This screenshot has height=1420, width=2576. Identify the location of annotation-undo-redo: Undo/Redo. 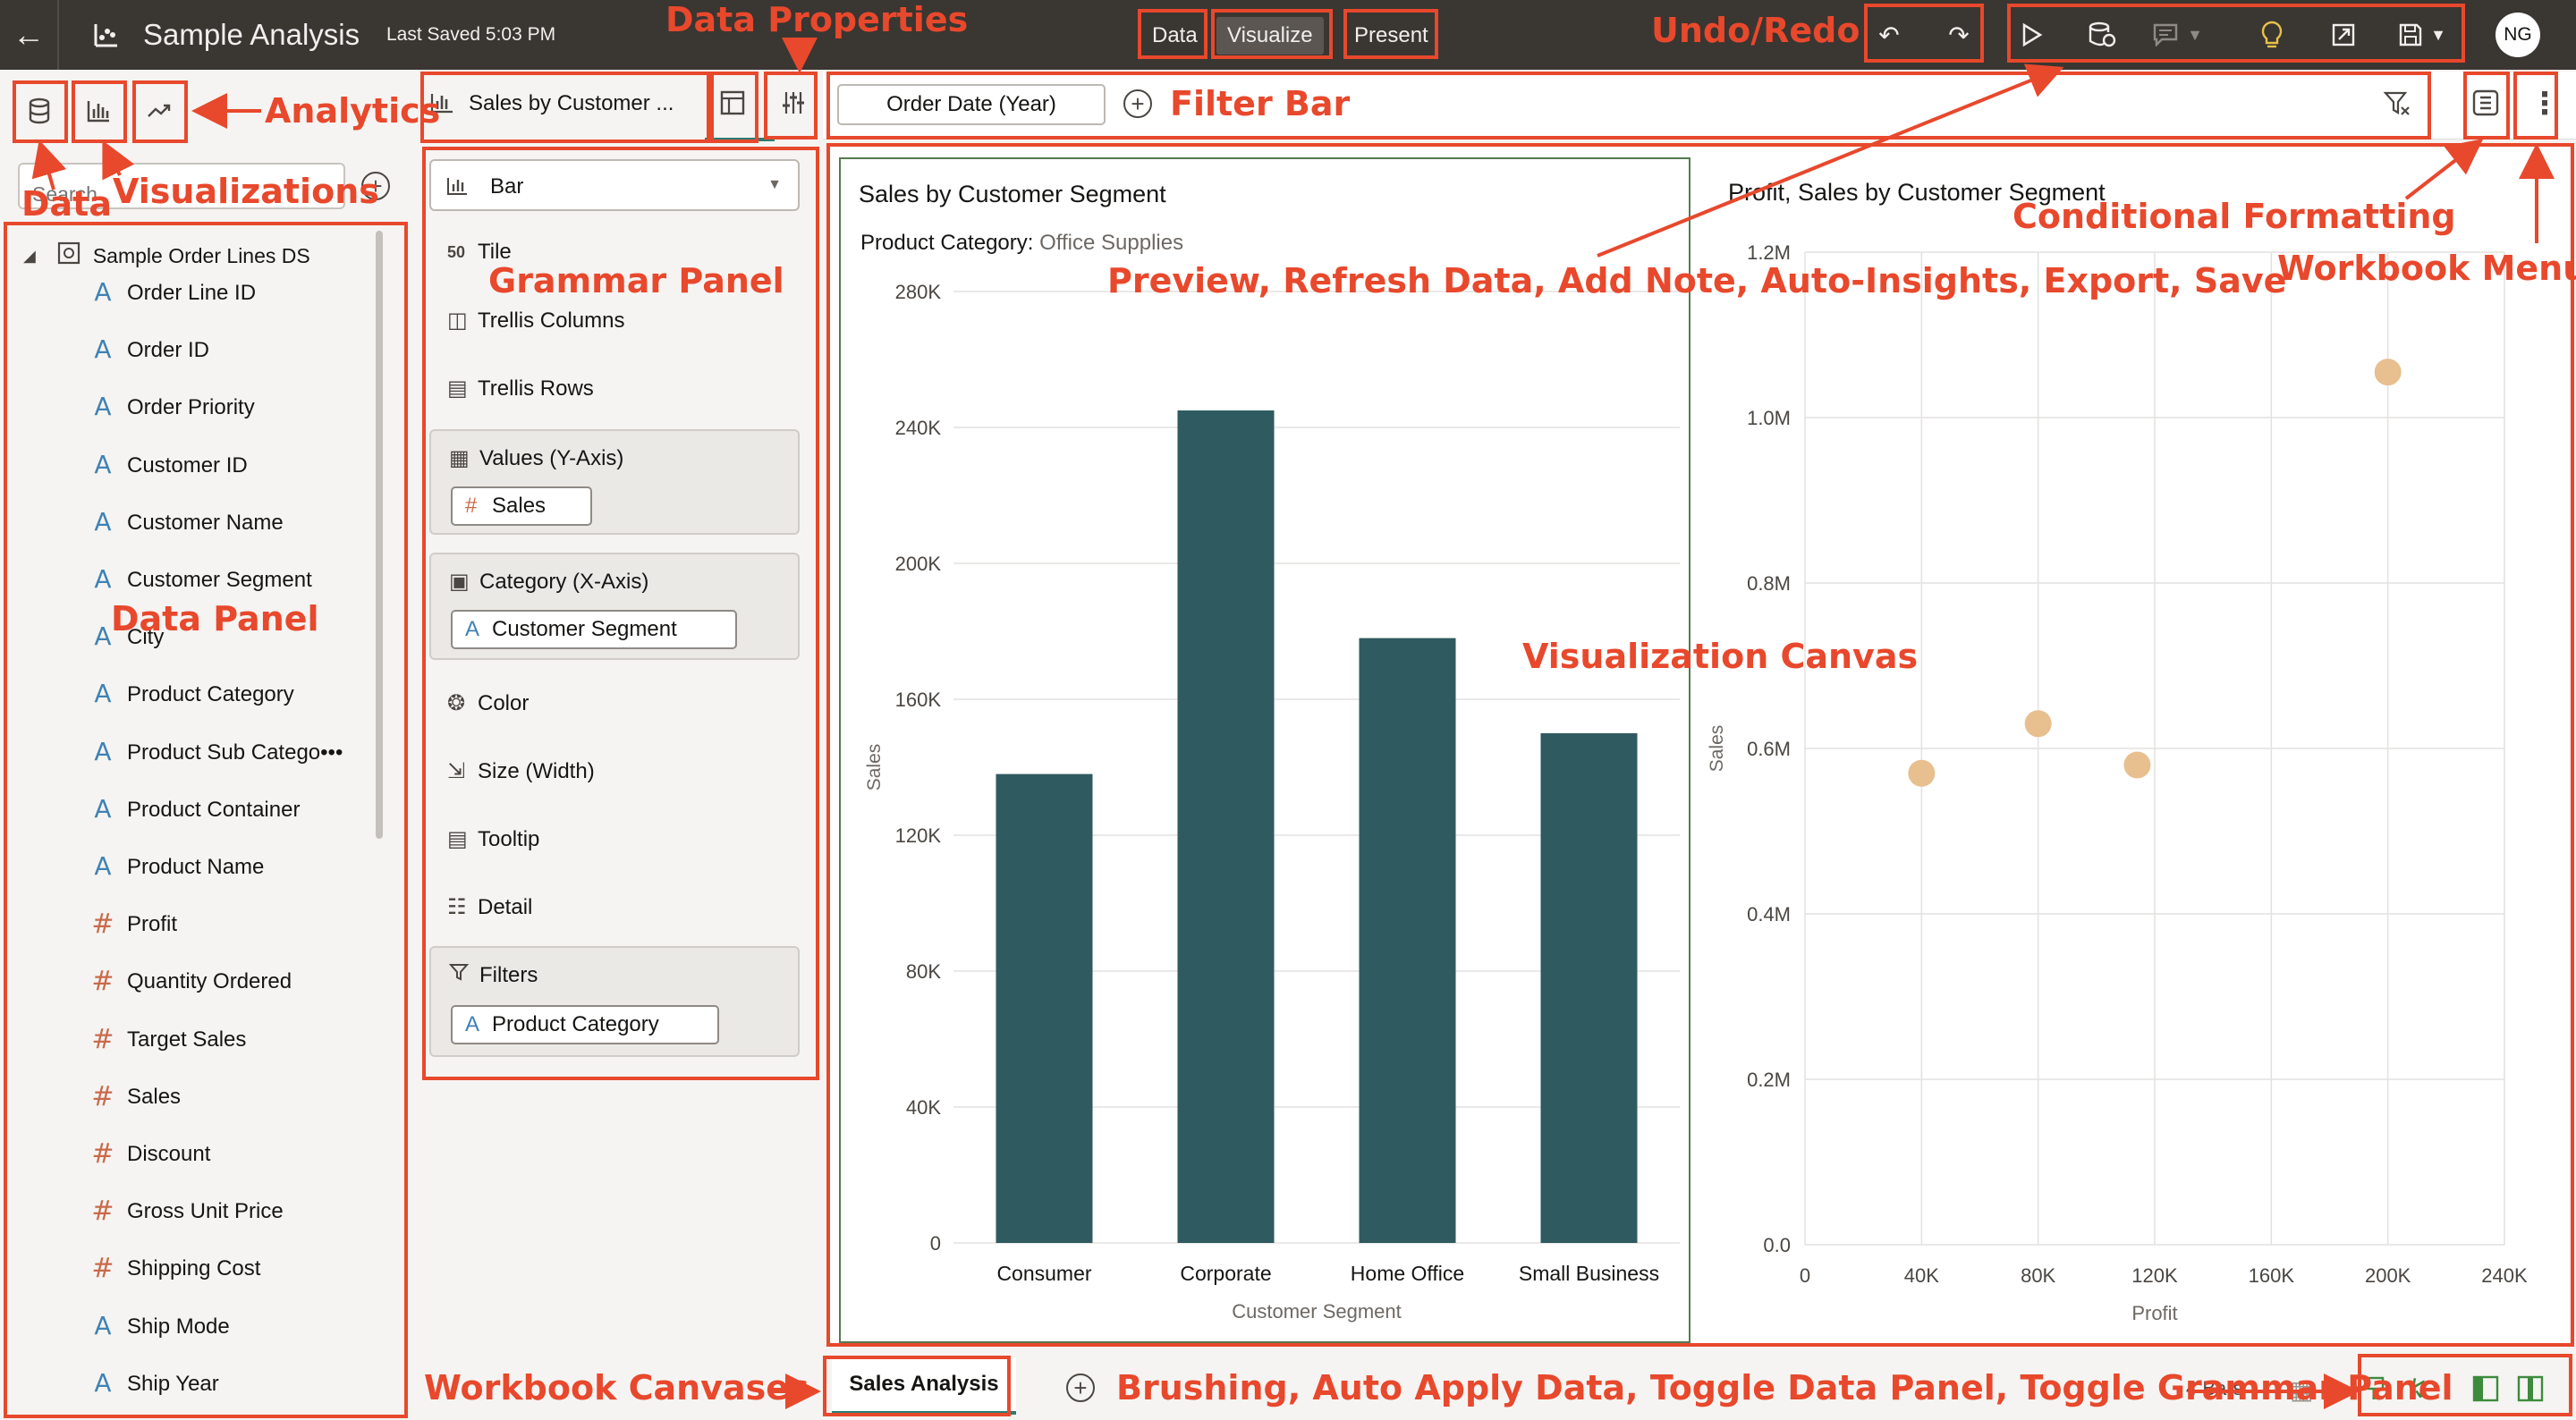
(1755, 31).